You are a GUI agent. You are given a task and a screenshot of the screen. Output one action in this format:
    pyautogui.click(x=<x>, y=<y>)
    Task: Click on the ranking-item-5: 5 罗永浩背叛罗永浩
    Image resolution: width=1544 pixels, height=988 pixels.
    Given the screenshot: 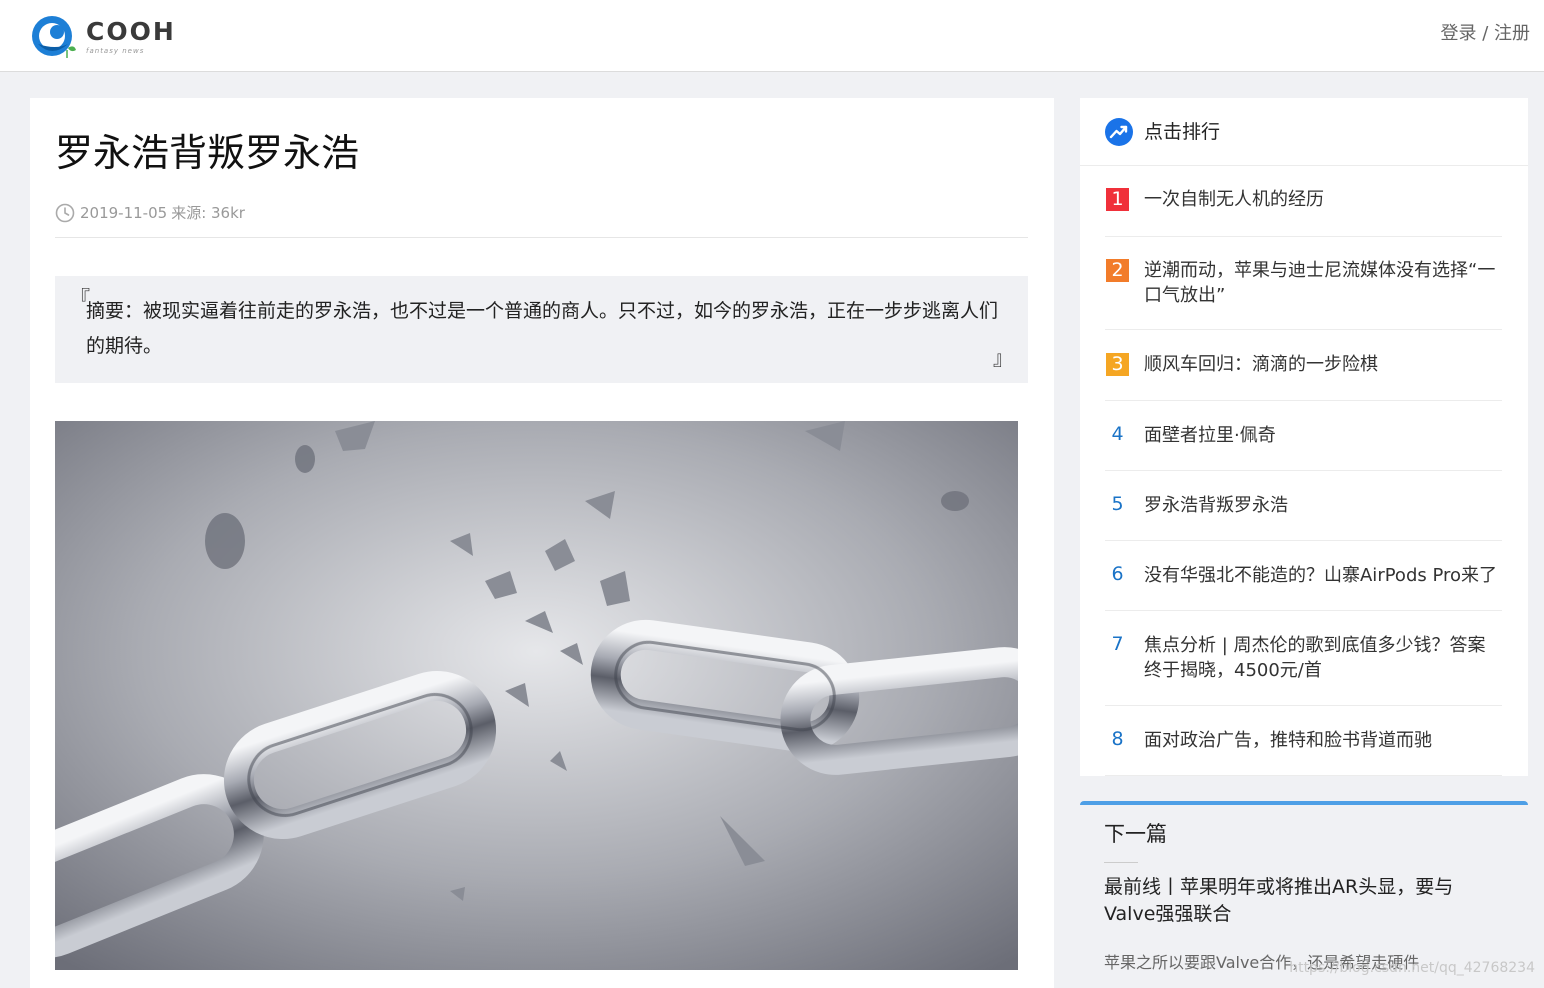 What is the action you would take?
    pyautogui.click(x=1303, y=506)
    